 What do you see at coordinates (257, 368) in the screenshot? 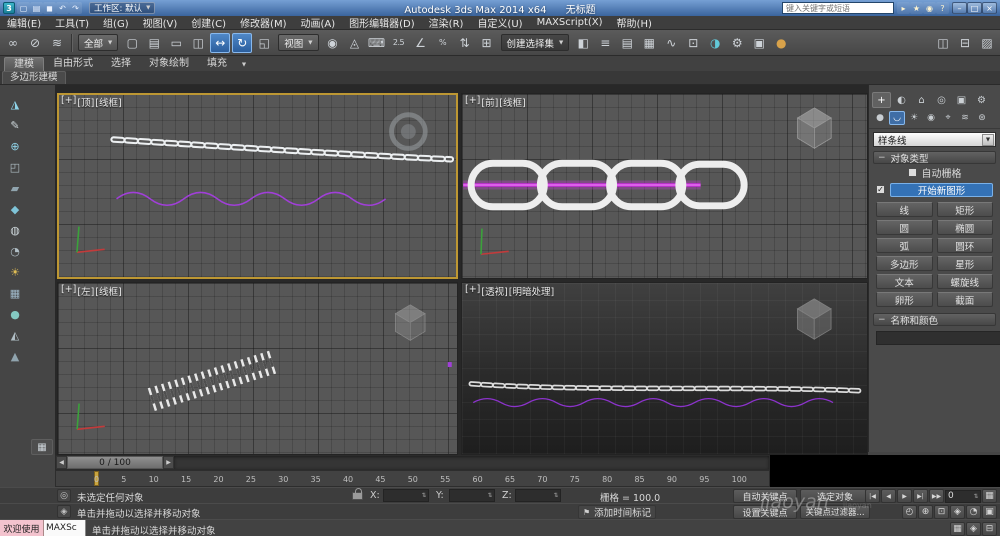
I see `viewport-left-canvas` at bounding box center [257, 368].